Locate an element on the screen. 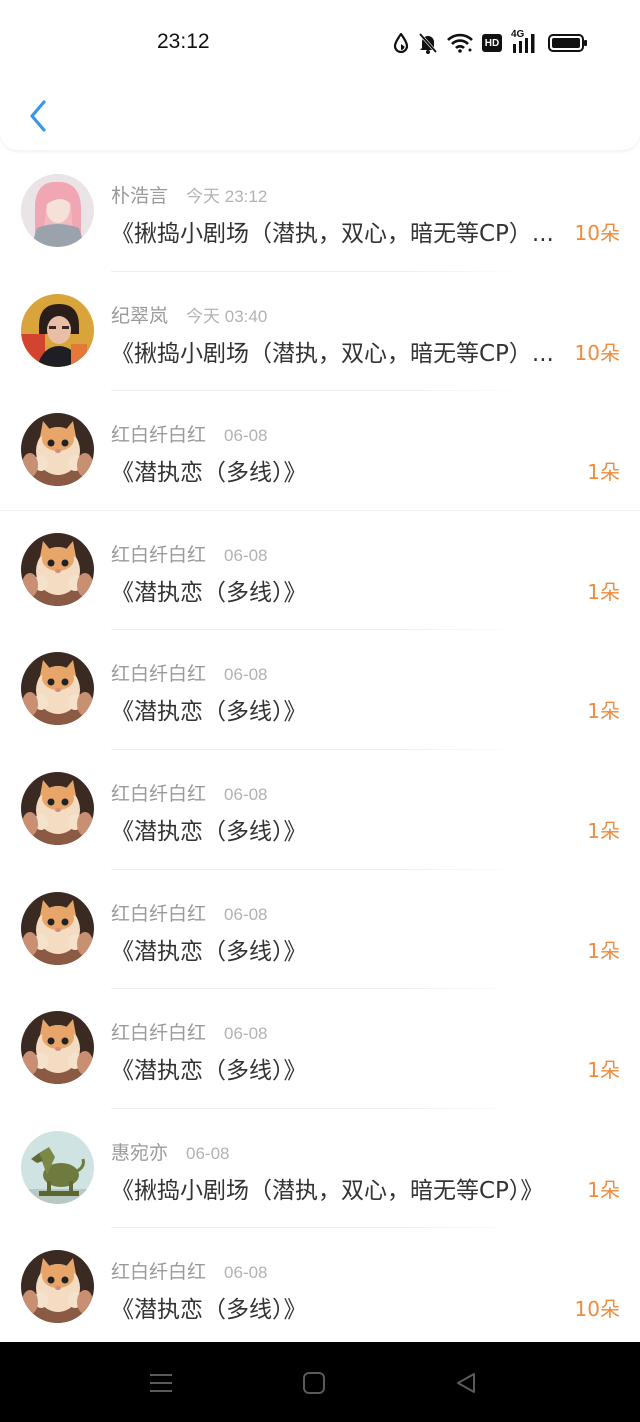  list-item: 惠宛亦 06-08 《揪捣小剧场（潜执，双心，暗无等CP）》 1朵 is located at coordinates (320, 1169).